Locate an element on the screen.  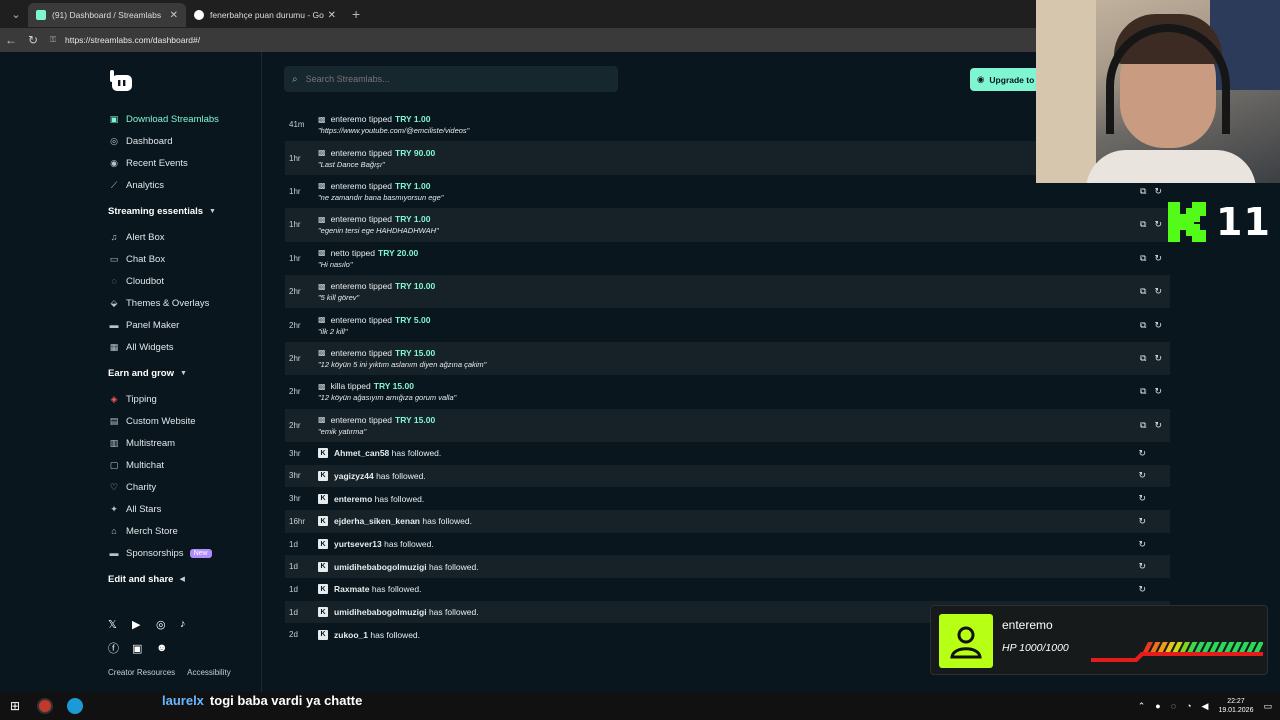
site-info-icon: ⚿ is located at coordinates (55, 40).